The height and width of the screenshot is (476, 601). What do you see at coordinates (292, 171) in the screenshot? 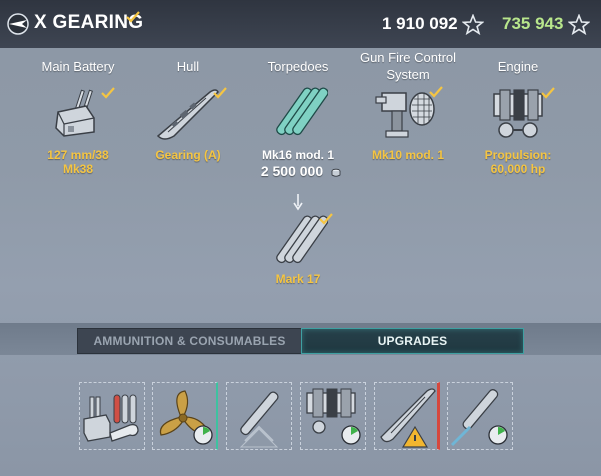
I see `module-price: 2 500 000` at bounding box center [292, 171].